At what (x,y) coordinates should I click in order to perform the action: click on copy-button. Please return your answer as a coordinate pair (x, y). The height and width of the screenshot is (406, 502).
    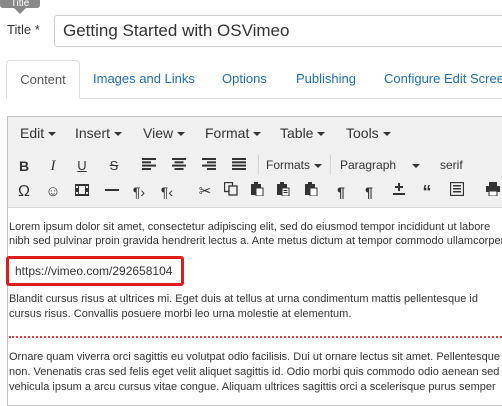
    Looking at the image, I should click on (231, 192).